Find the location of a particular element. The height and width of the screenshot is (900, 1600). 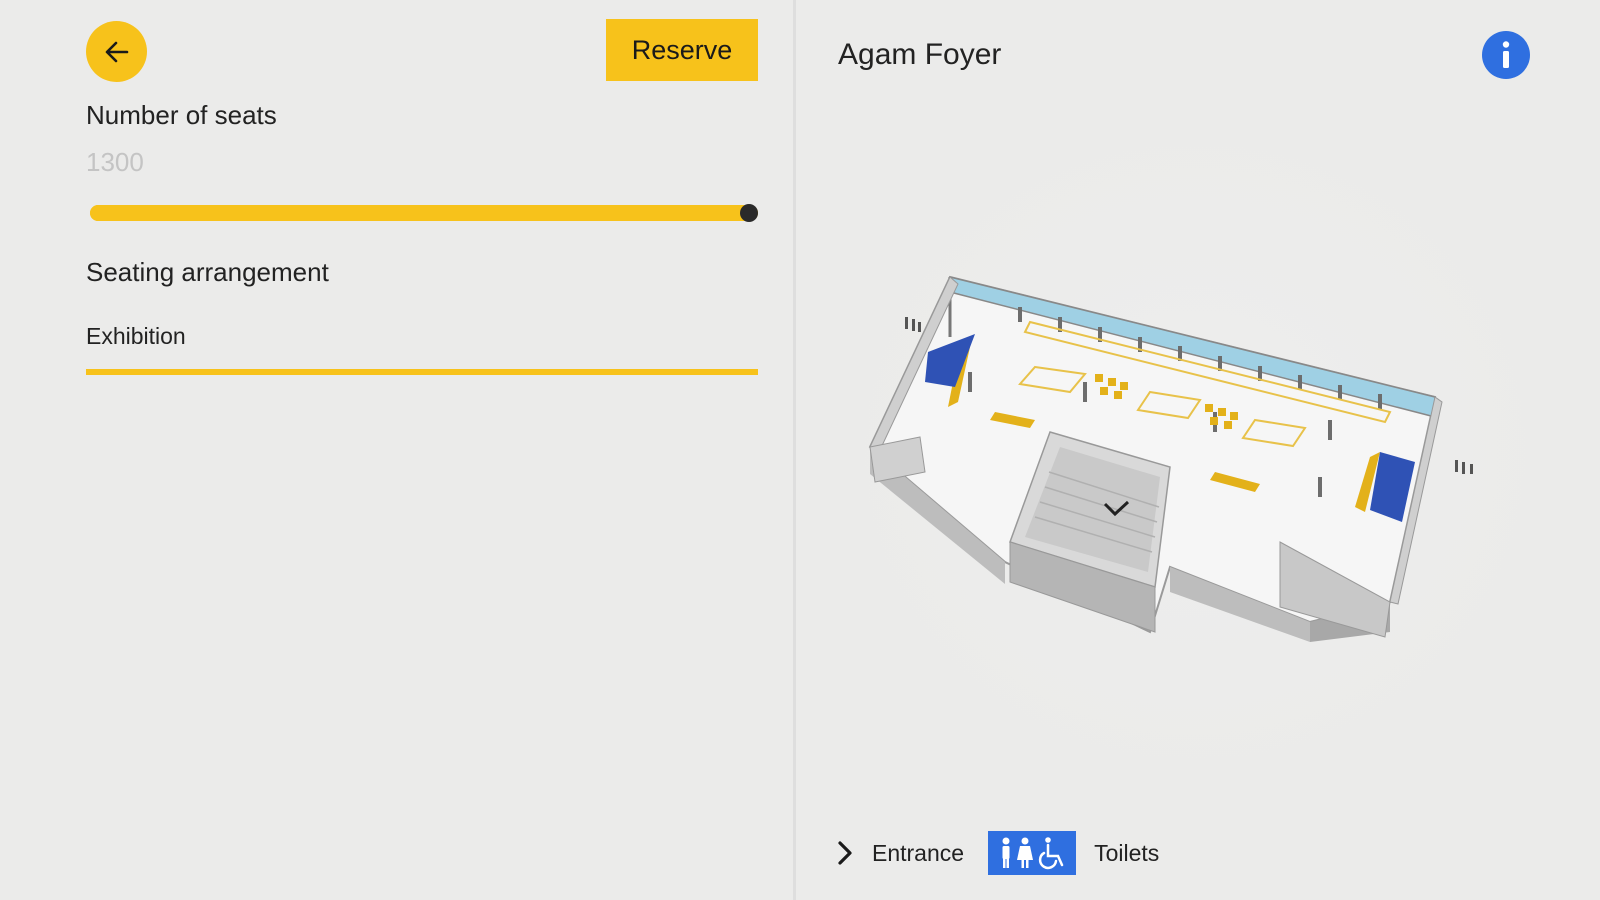

back-button is located at coordinates (116, 51).